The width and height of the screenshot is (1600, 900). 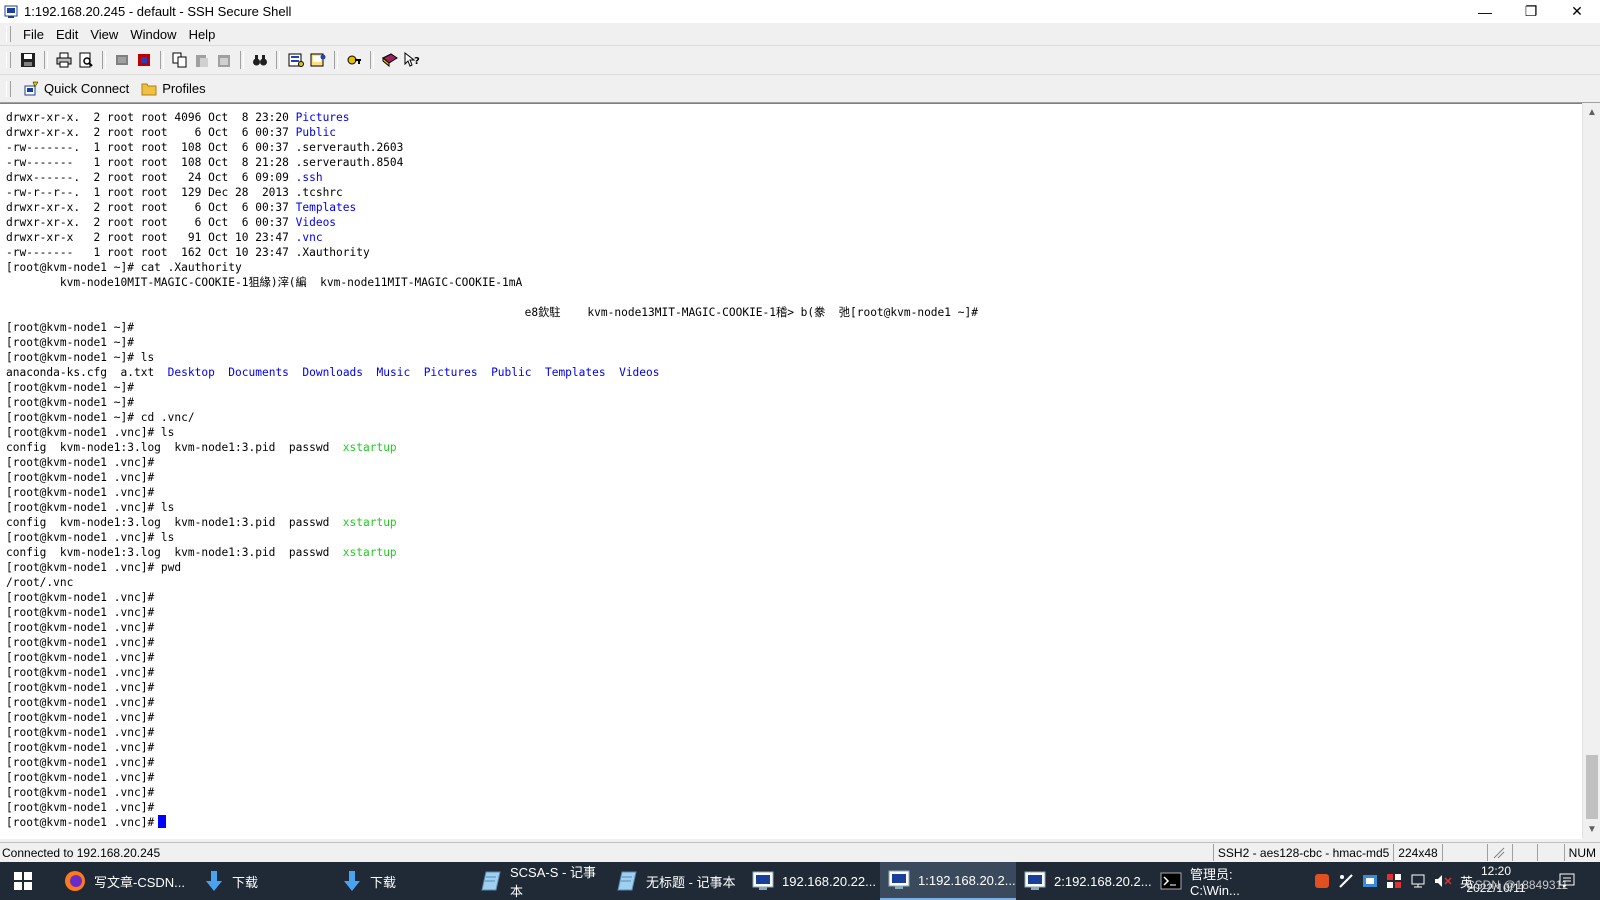 What do you see at coordinates (1591, 112) in the screenshot?
I see `scroll-up-icon: ▲` at bounding box center [1591, 112].